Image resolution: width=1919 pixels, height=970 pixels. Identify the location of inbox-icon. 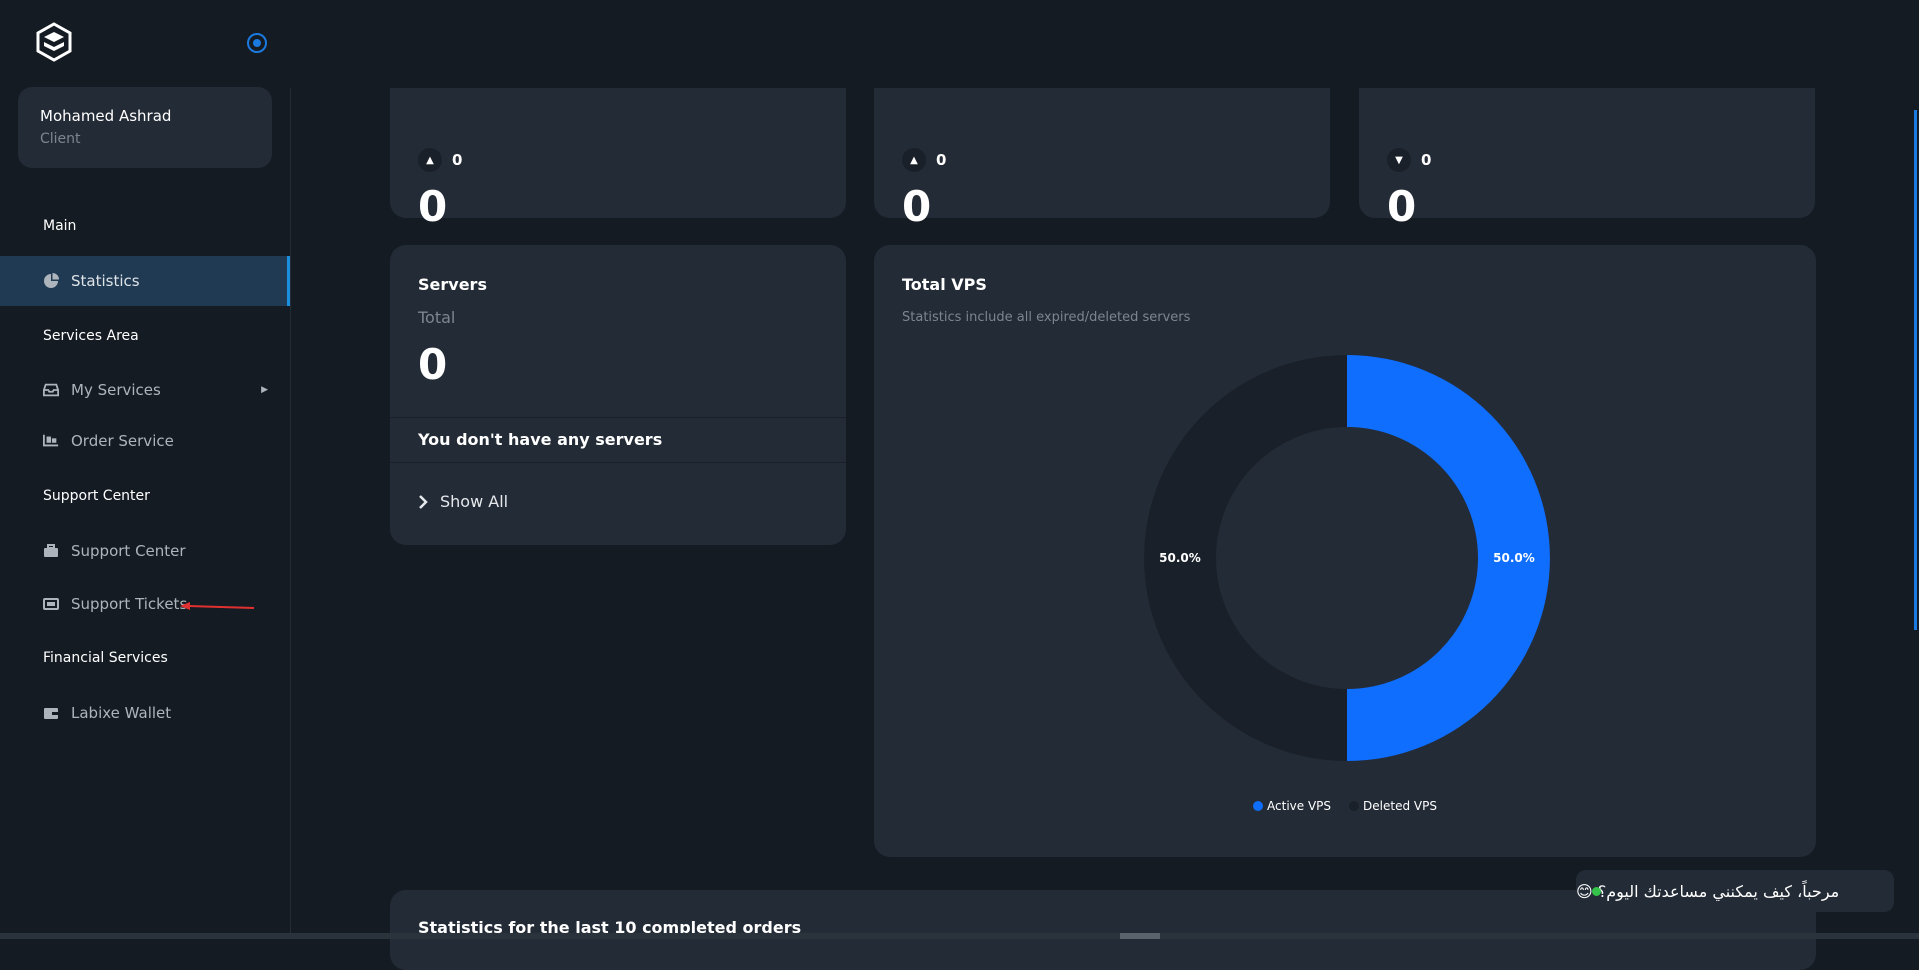
(51, 390).